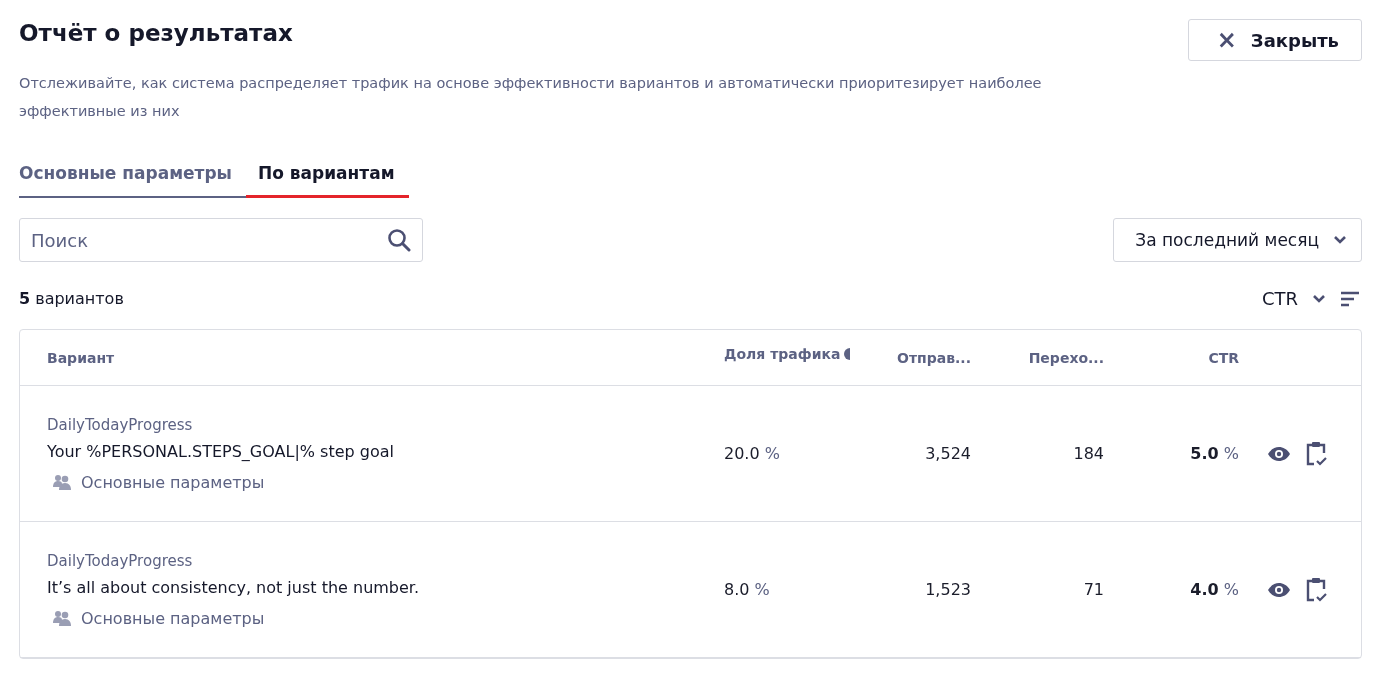  I want to click on column-header: Доля трафика, so click(782, 353).